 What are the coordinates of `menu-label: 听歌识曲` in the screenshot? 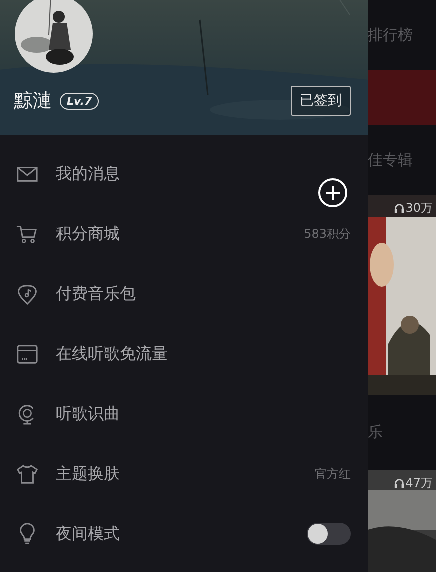 It's located at (88, 414).